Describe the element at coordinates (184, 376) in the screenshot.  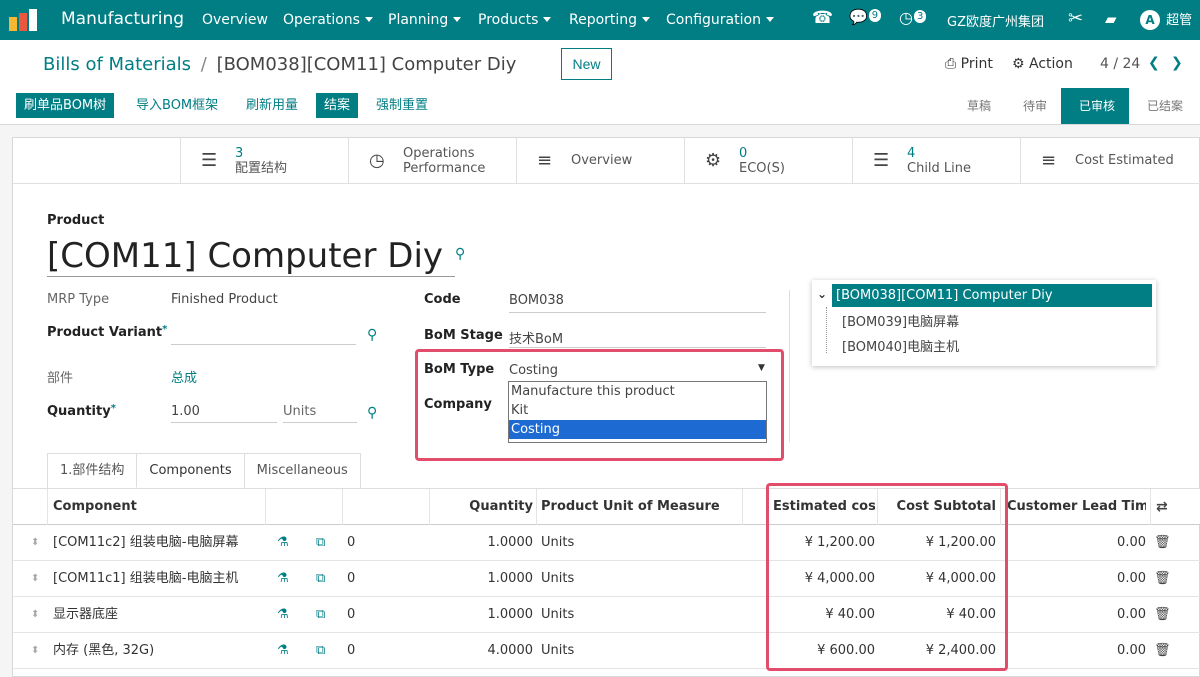
I see `part-value: 总成` at that location.